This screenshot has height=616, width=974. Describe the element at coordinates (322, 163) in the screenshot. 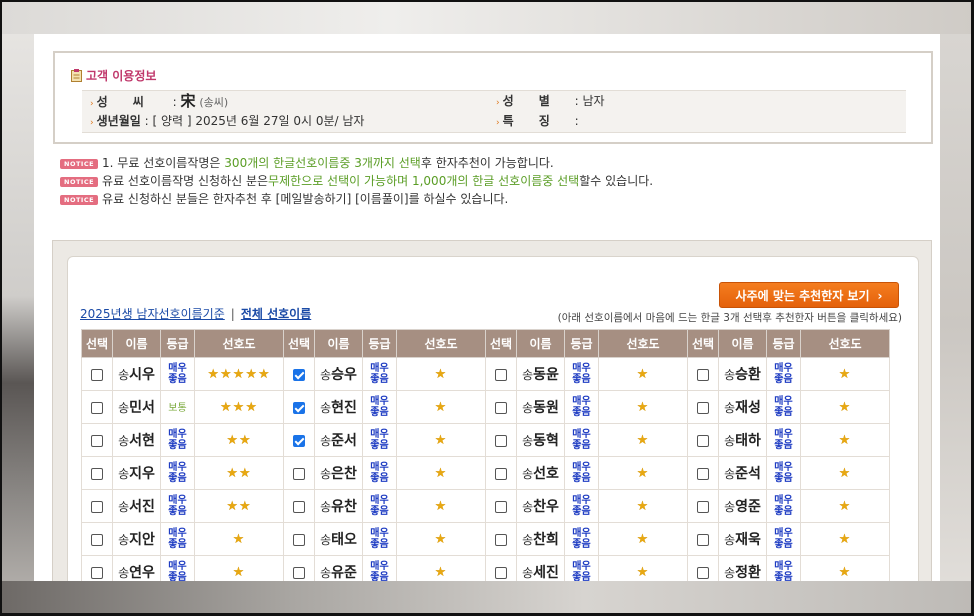

I see `notice-highlight: 300개의 한글선호이름중 3개까지 선택` at that location.